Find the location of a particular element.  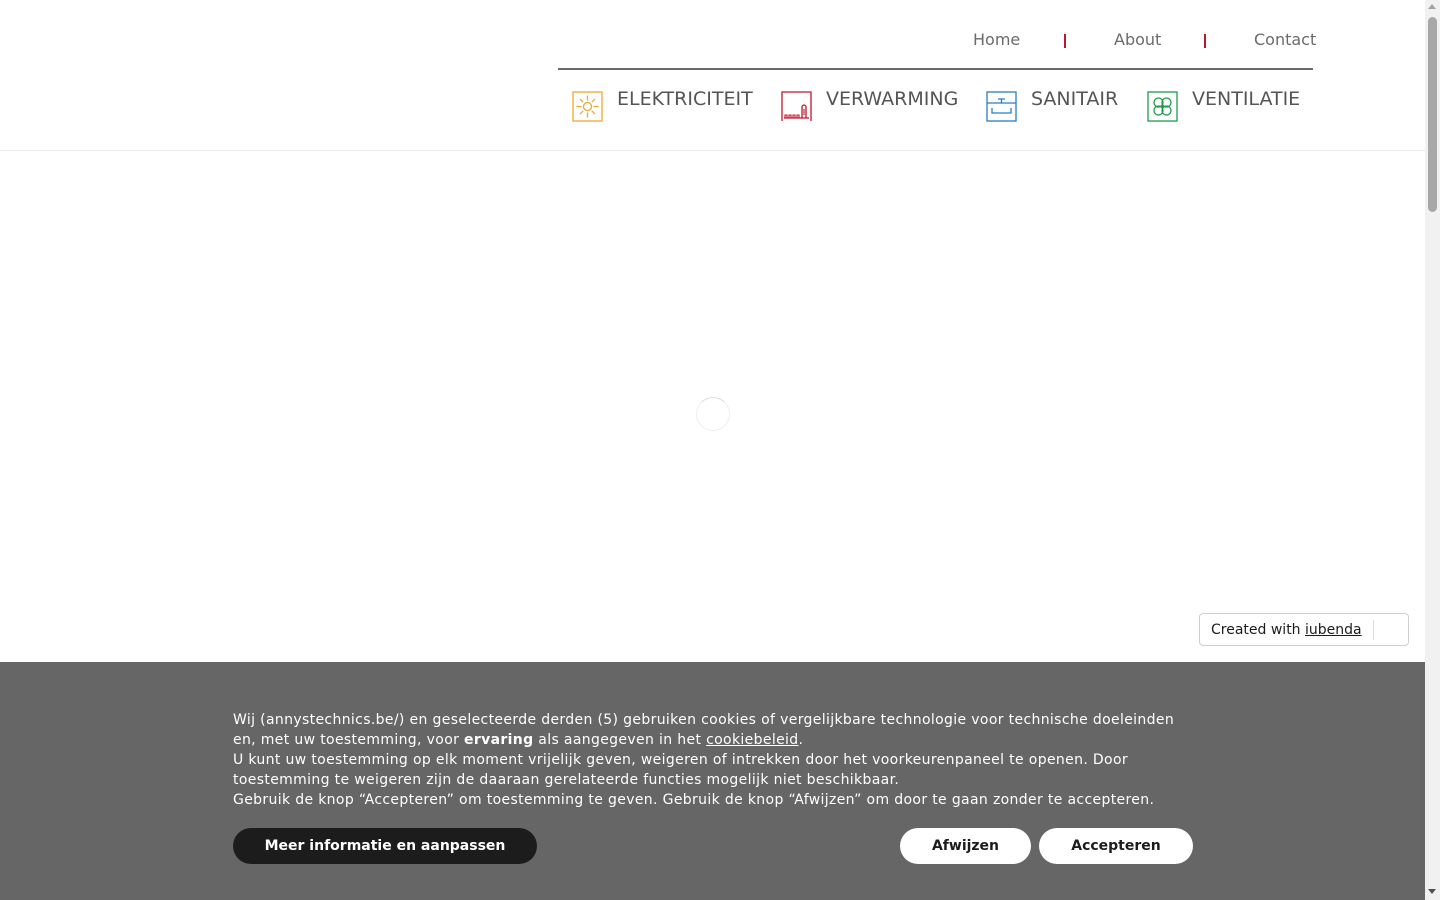

reject-button: Afwijzen is located at coordinates (965, 846).